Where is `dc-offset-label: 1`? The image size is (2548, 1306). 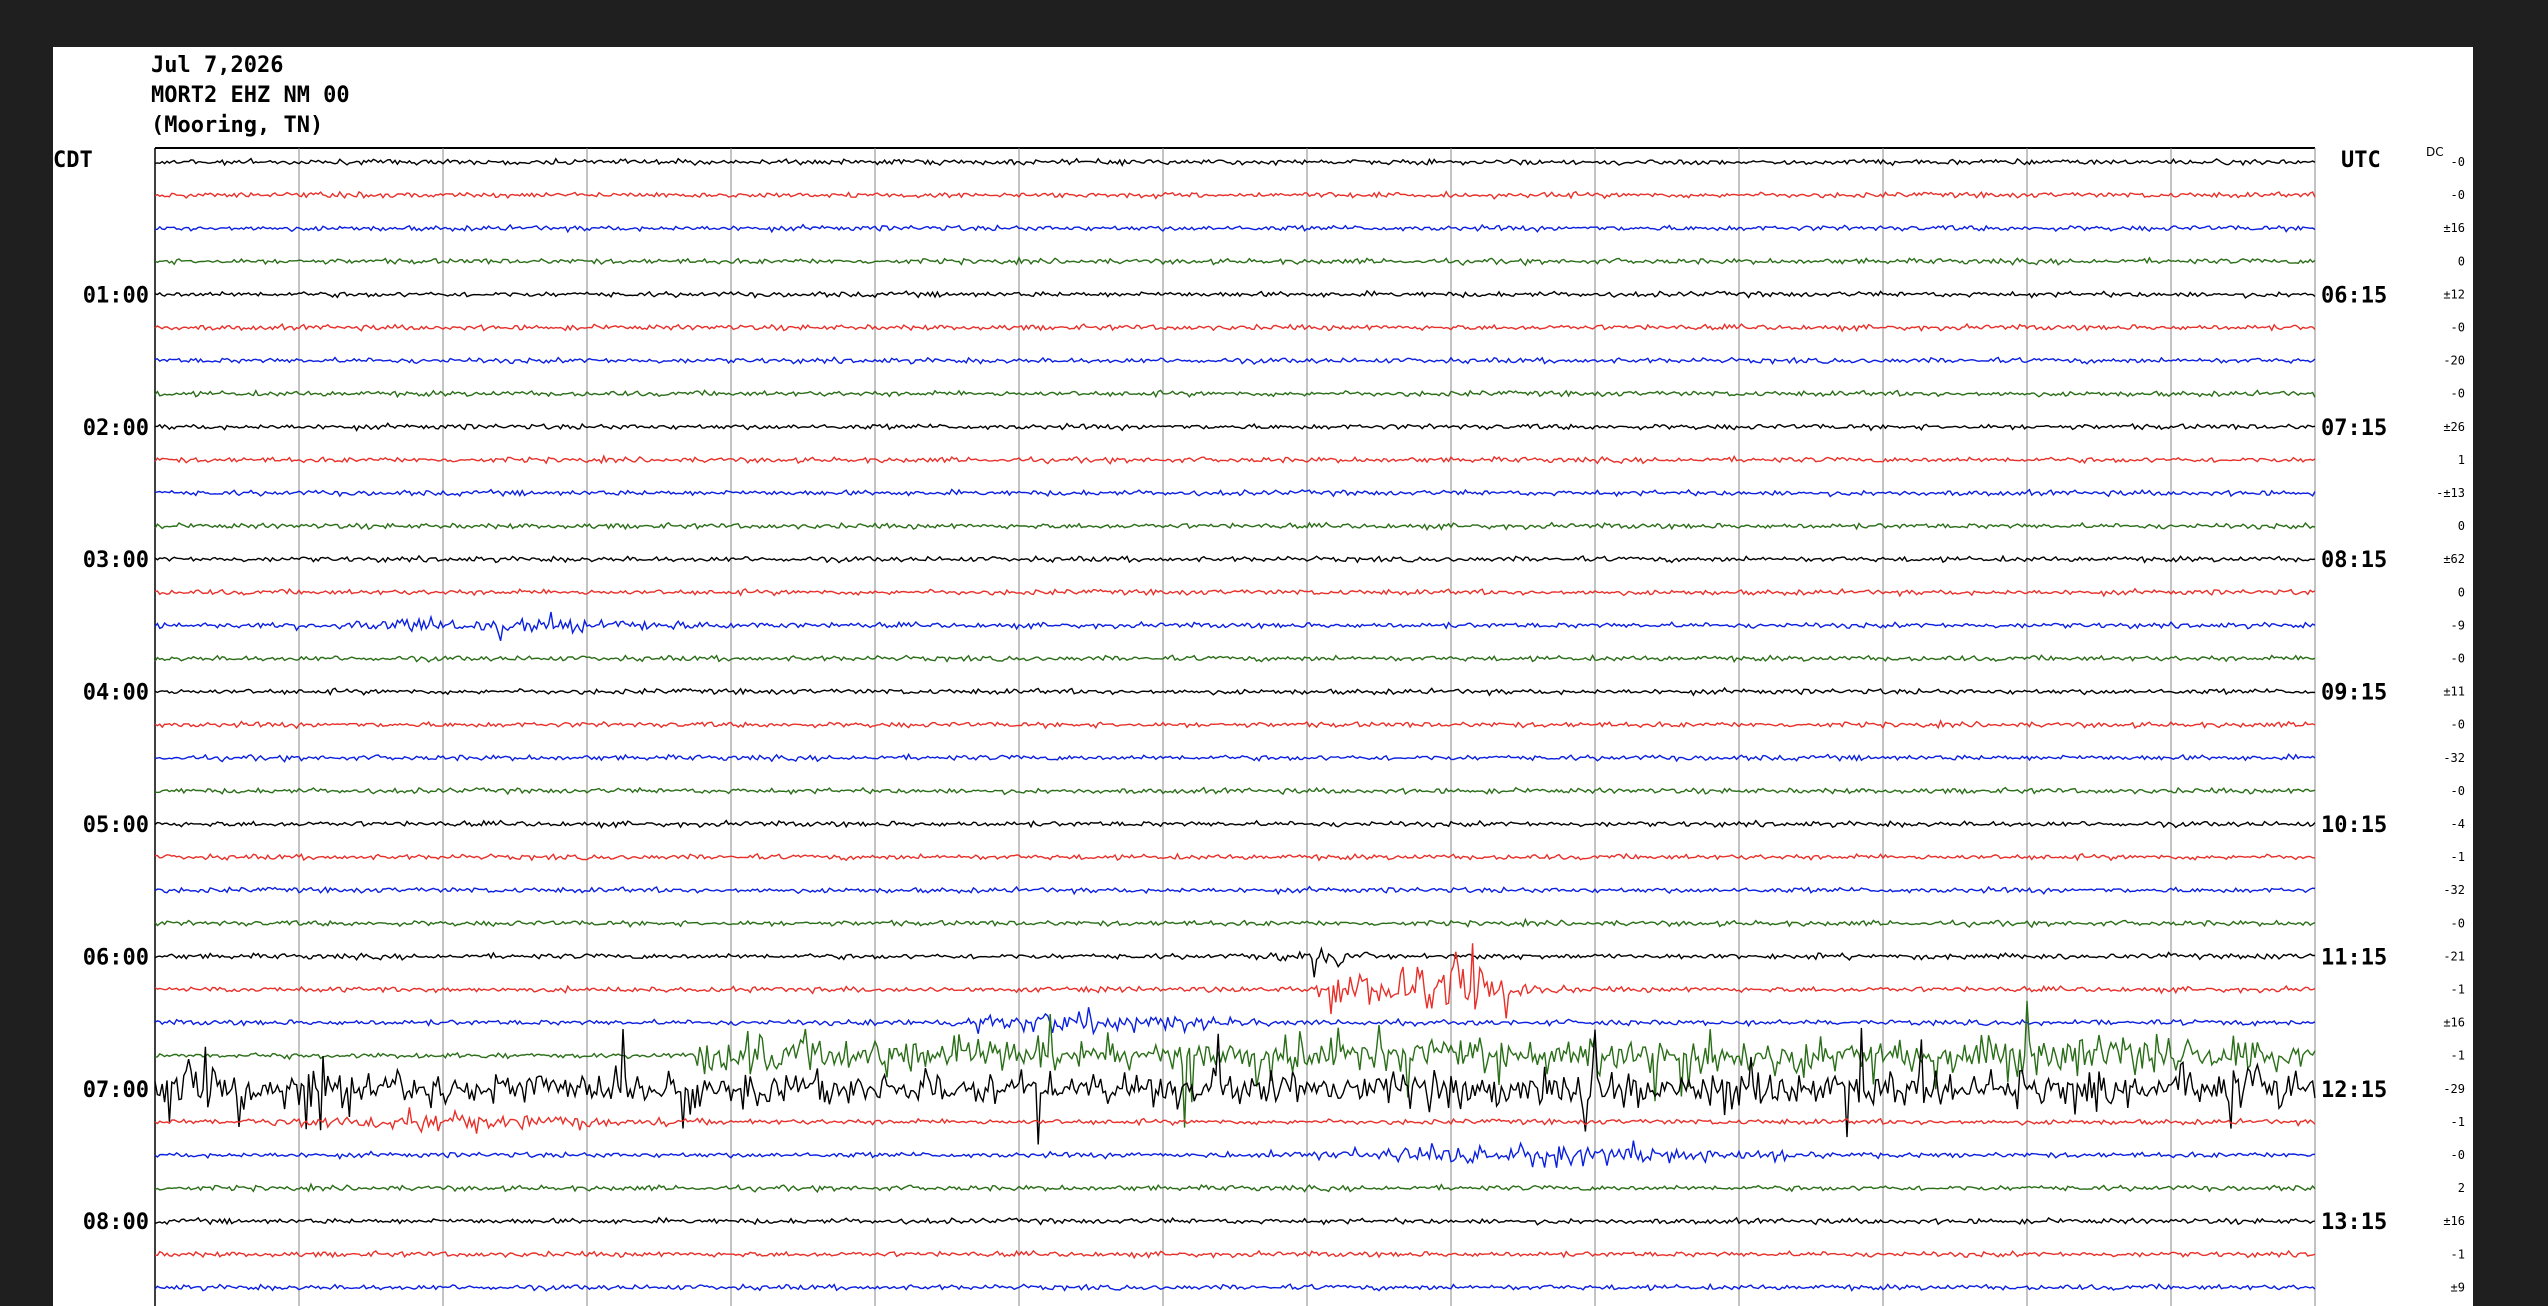 dc-offset-label: 1 is located at coordinates (2461, 460).